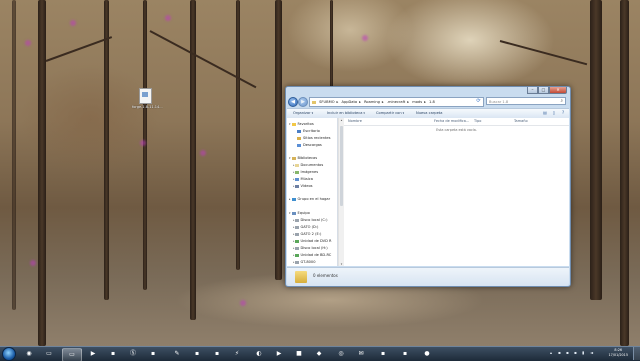 Image resolution: width=640 pixels, height=362 pixels. I want to click on breadcrumb-item: 1.8, so click(432, 102).